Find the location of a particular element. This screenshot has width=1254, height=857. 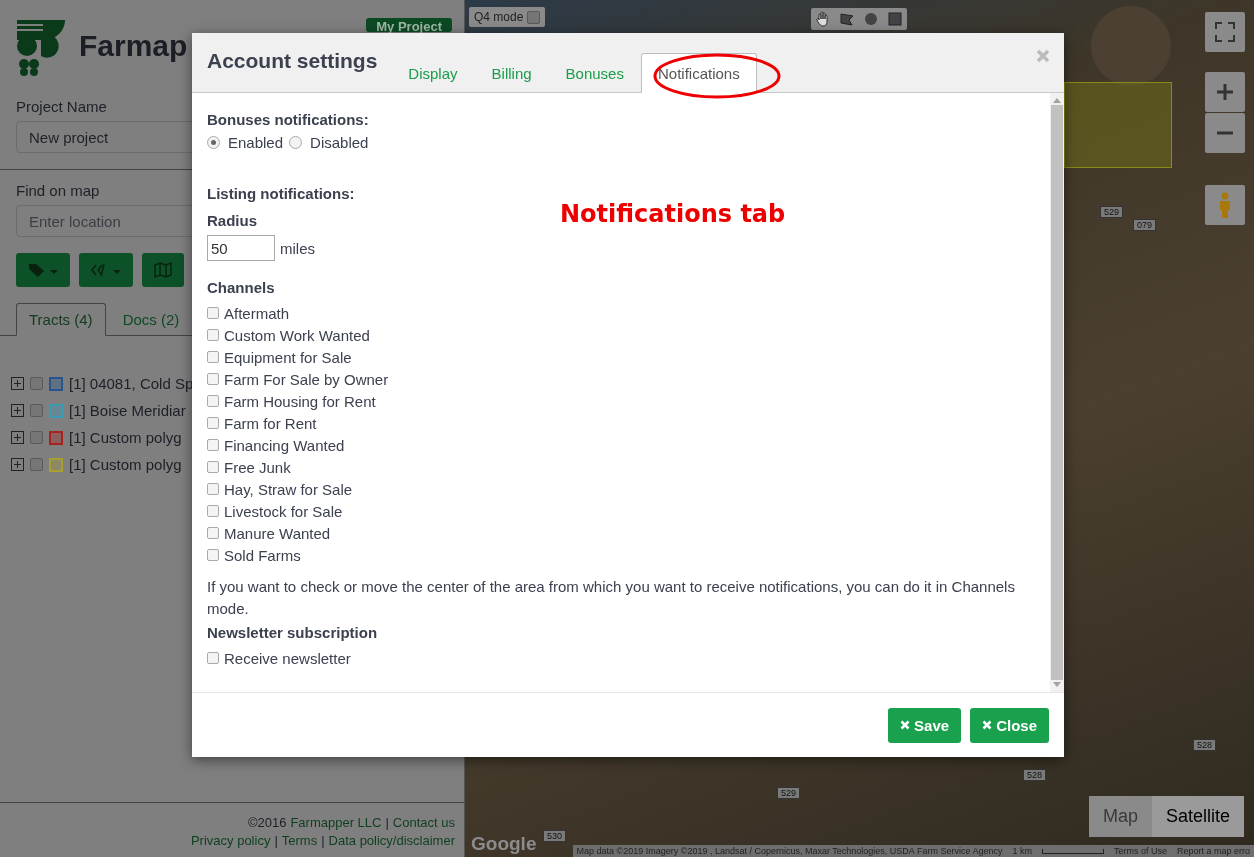

checkbox-label: Receive newsletter is located at coordinates (287, 658).